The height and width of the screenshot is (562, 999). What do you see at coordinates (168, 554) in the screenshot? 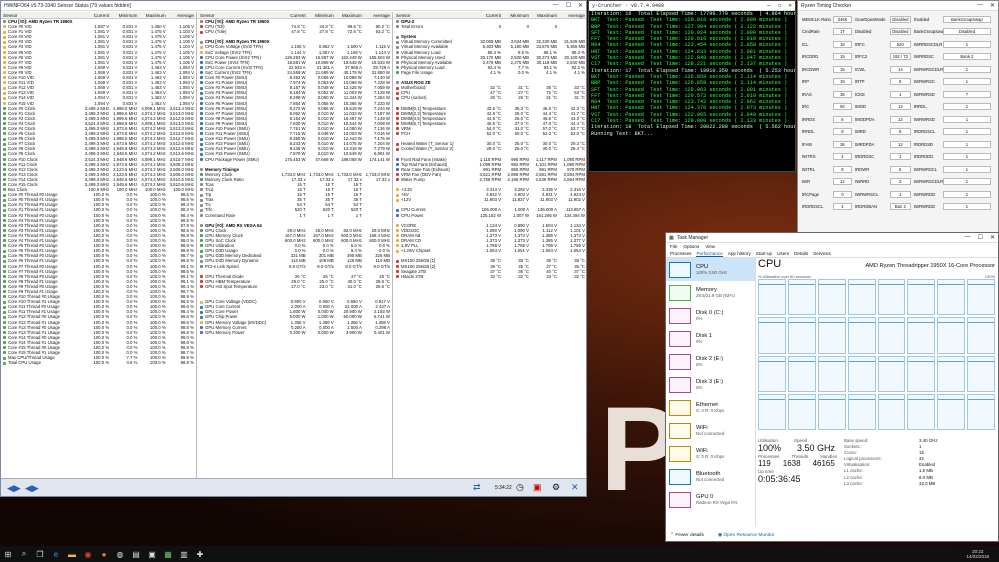
I see `taskmgr-taskbar-icon: ▦` at bounding box center [168, 554].